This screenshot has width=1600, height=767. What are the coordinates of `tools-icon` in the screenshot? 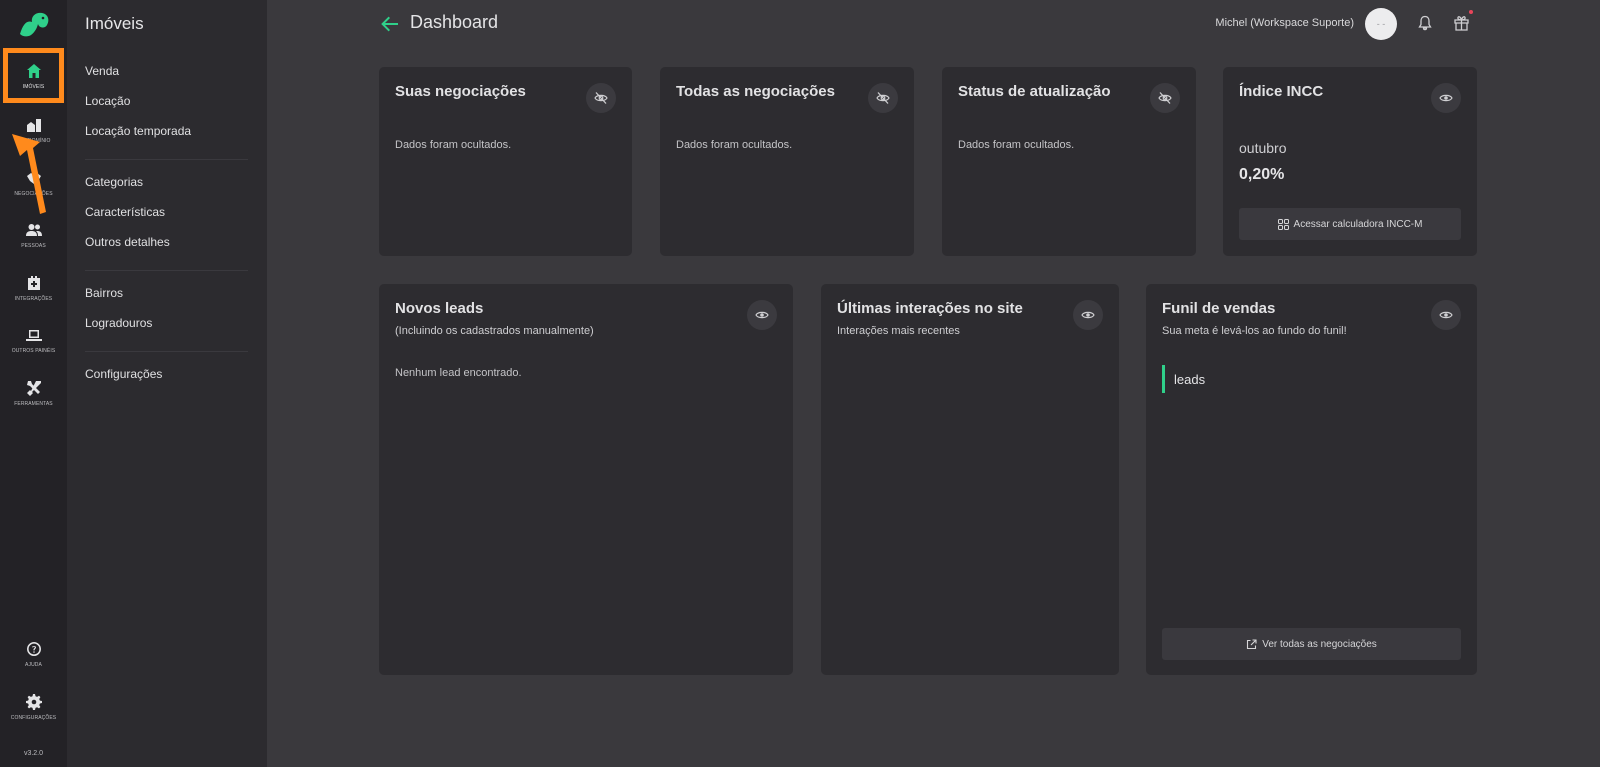 It's located at (33, 388).